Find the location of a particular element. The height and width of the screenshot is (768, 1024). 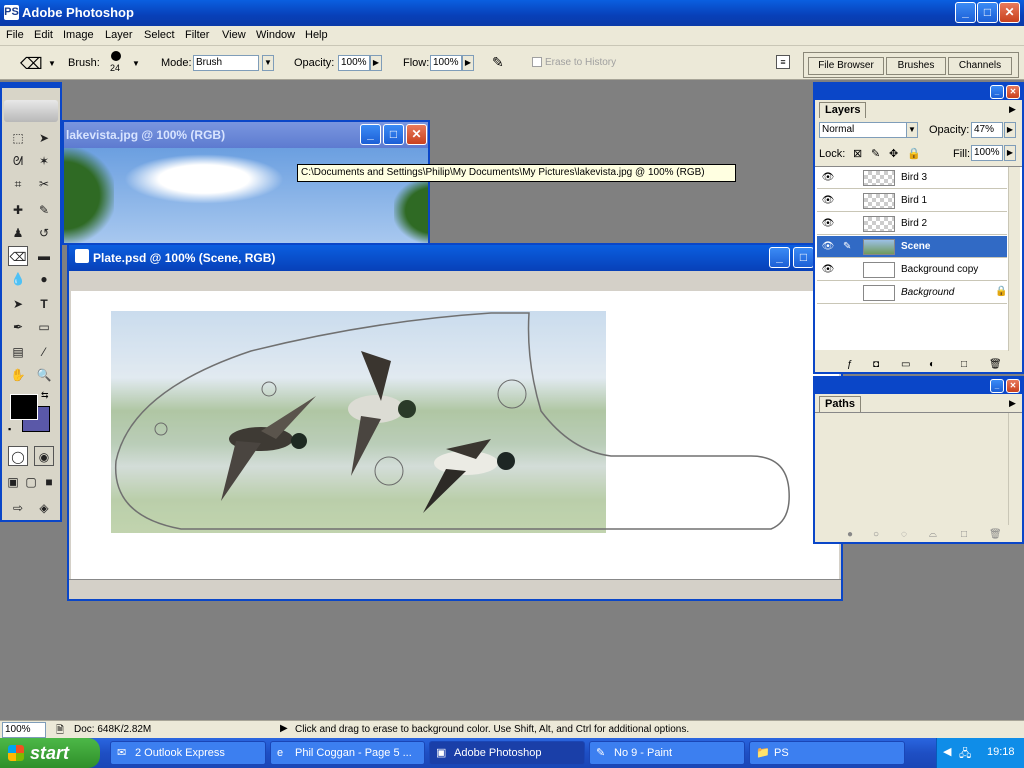

new-layer-icon: □ is located at coordinates (964, 364).